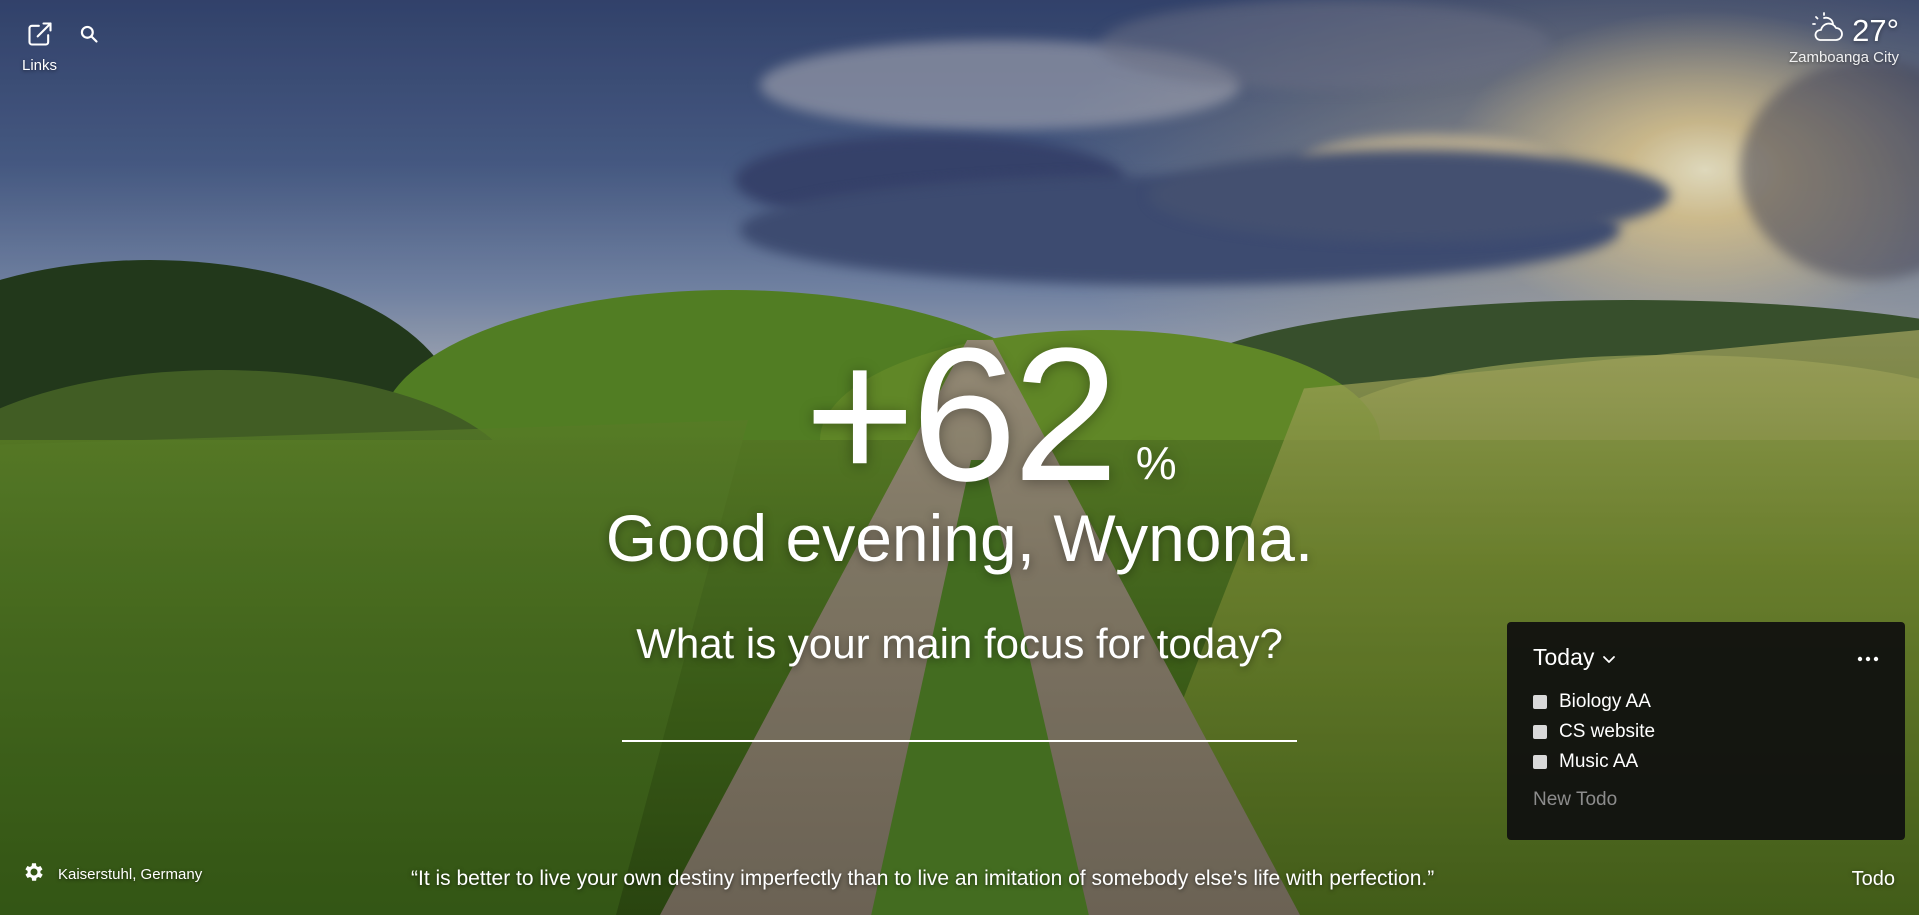 Image resolution: width=1919 pixels, height=915 pixels. What do you see at coordinates (1873, 879) in the screenshot?
I see `todo-toggle-button: Todo` at bounding box center [1873, 879].